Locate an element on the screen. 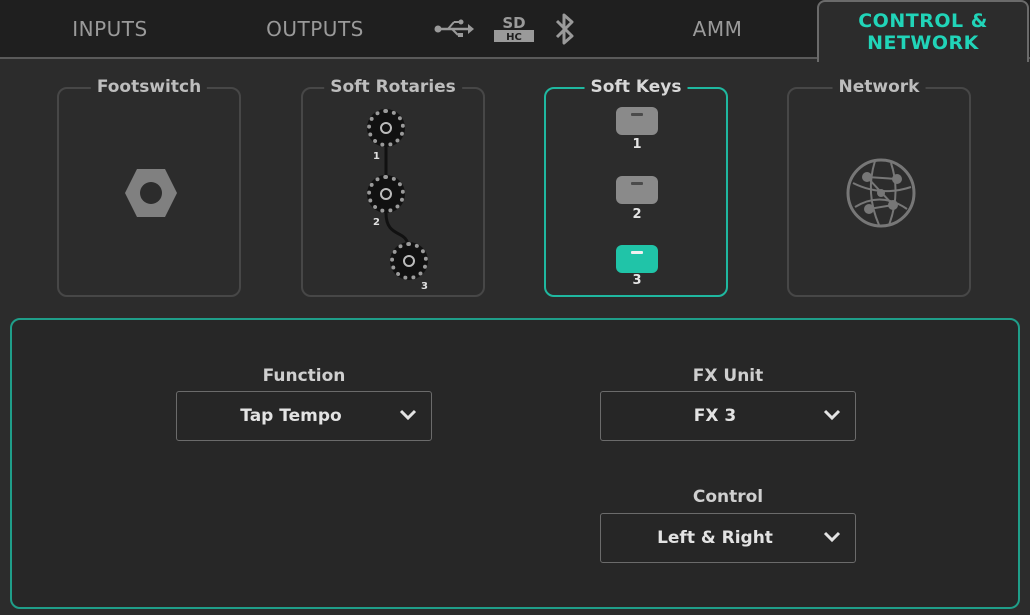 The image size is (1030, 615). bluetooth-icon is located at coordinates (565, 31).